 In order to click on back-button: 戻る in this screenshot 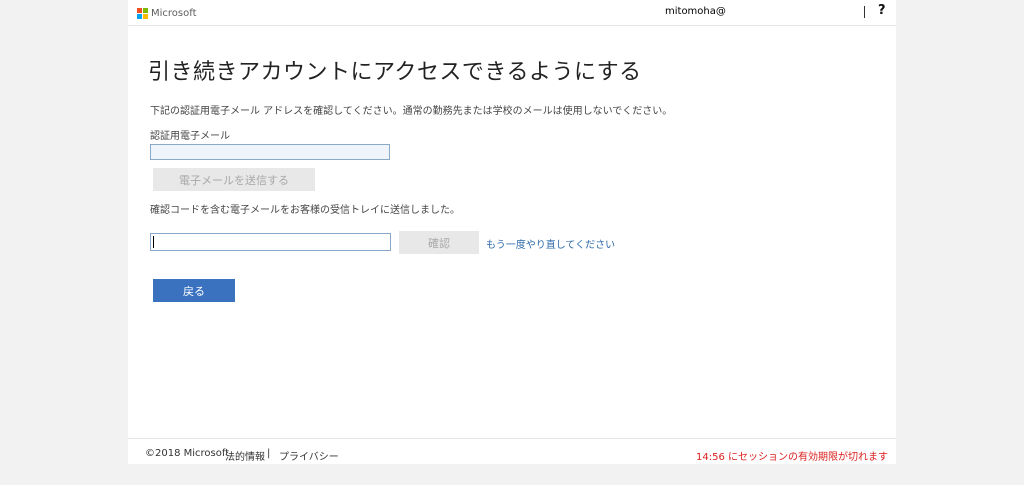, I will do `click(194, 290)`.